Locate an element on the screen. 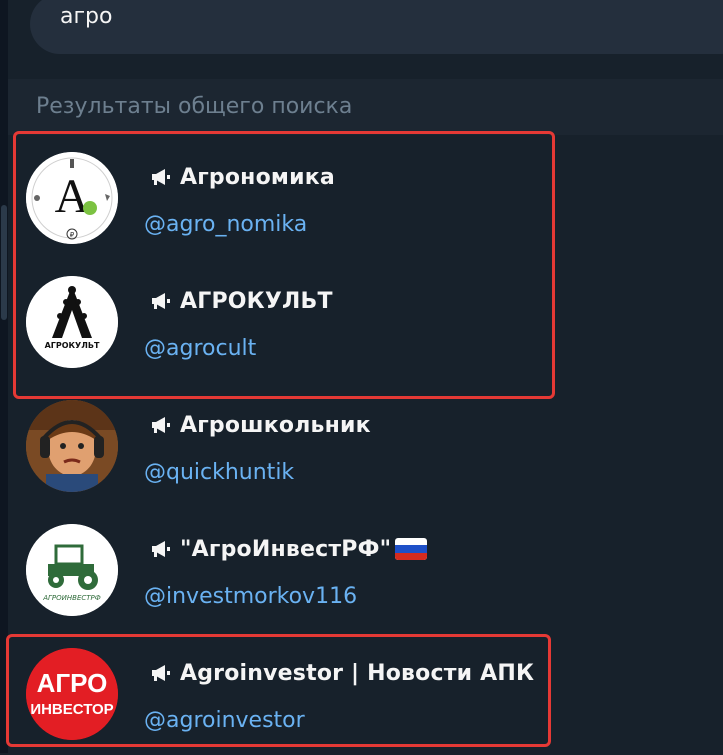 The height and width of the screenshot is (755, 723). agroinvestrf-logo-text: АГРОИНВЕСТРФ is located at coordinates (71, 598).